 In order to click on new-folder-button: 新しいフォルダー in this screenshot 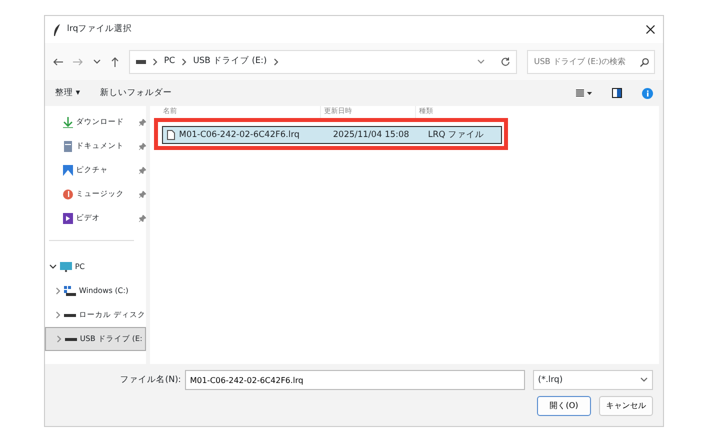, I will do `click(136, 93)`.